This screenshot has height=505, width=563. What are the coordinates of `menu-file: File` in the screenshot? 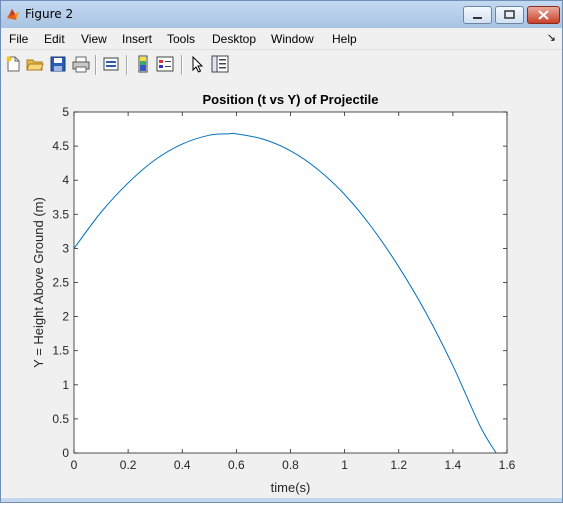 It's located at (18, 39).